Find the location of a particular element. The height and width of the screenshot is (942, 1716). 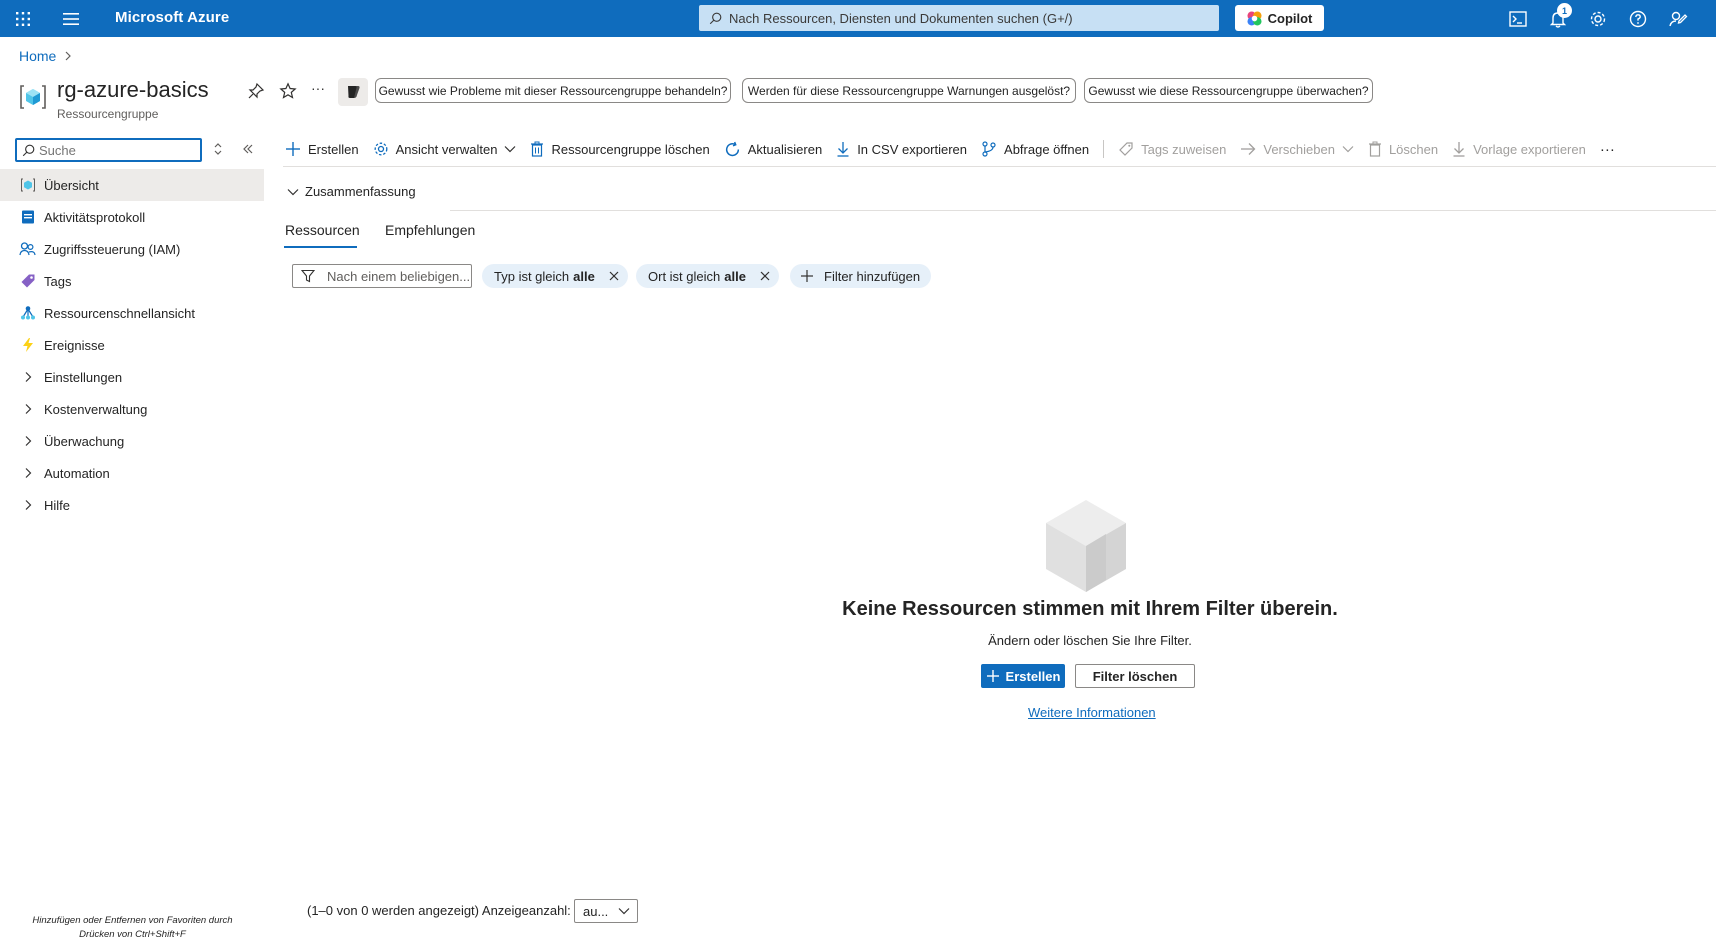

manage-view-button: Ansicht verwalten is located at coordinates (445, 149).